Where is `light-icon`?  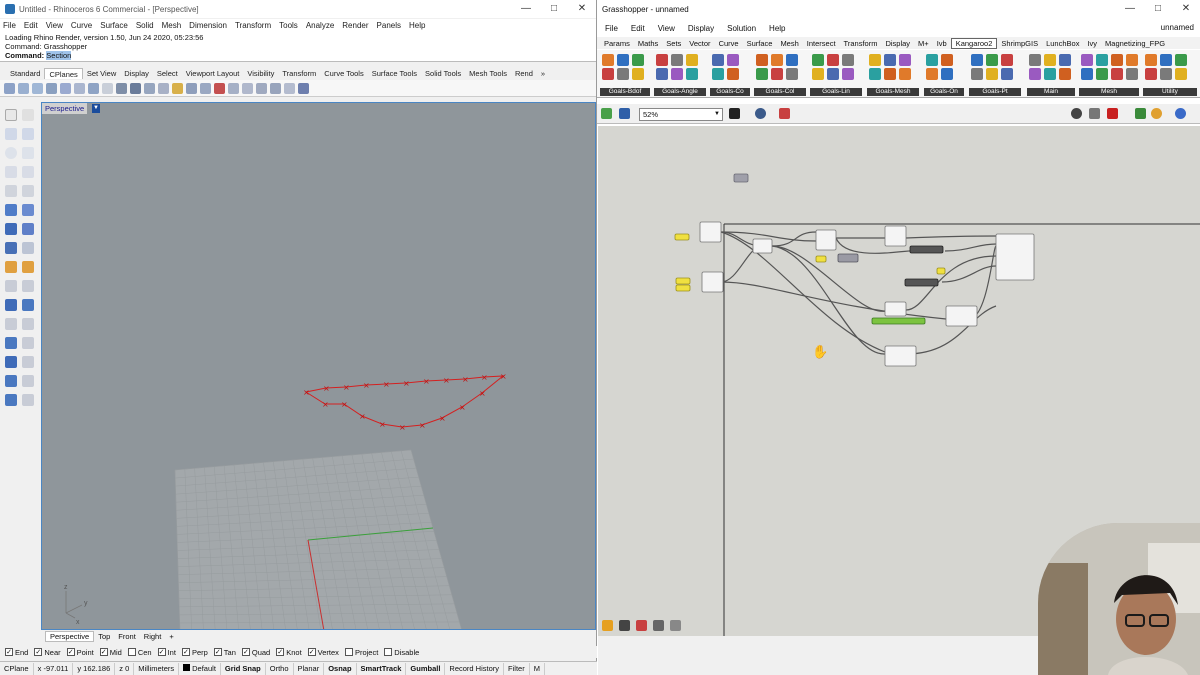
light-icon is located at coordinates (11, 267).